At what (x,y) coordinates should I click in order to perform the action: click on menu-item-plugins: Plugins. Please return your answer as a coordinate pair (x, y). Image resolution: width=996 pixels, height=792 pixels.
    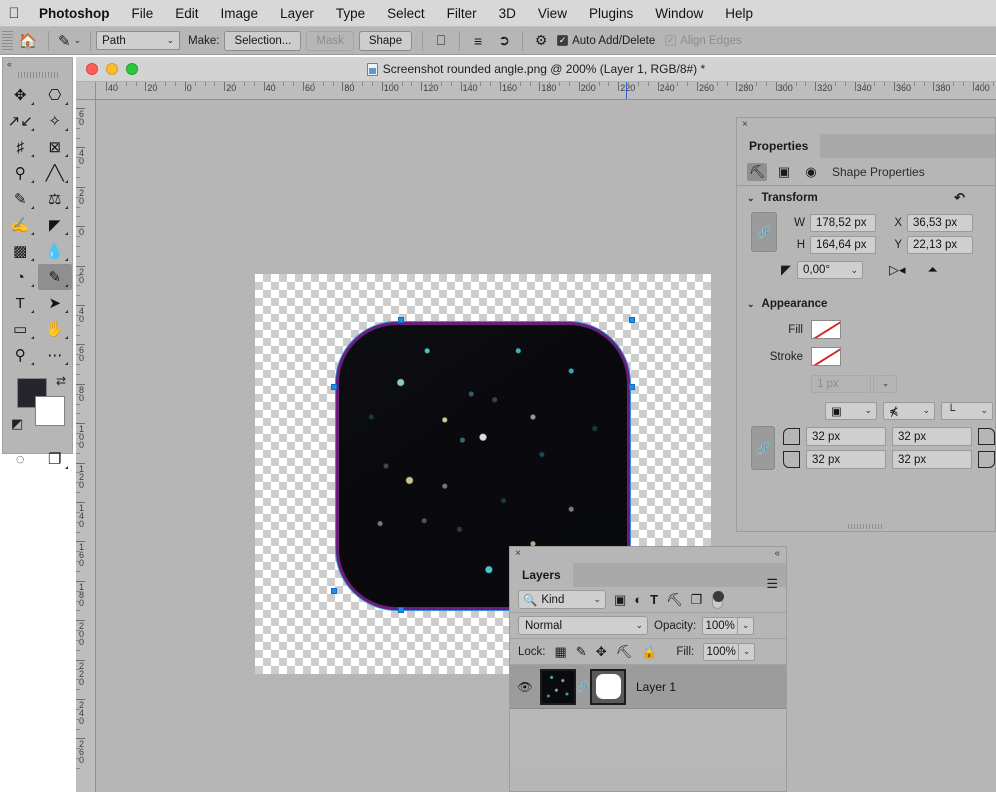
    Looking at the image, I should click on (611, 13).